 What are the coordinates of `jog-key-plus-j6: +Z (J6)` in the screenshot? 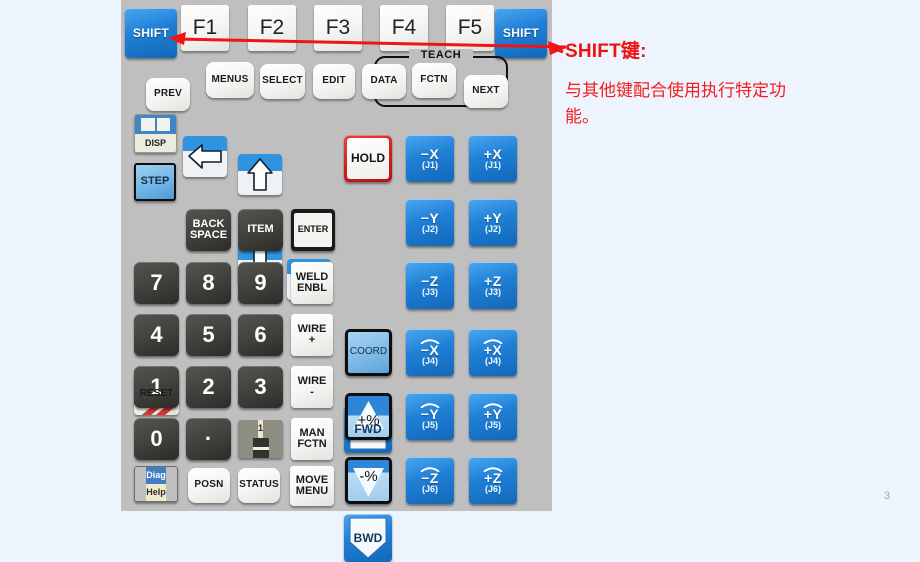 It's located at (493, 480).